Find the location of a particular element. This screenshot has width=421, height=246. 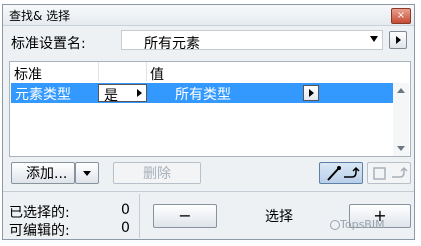

criteria-set-label: 标准设置名: is located at coordinates (48, 44).